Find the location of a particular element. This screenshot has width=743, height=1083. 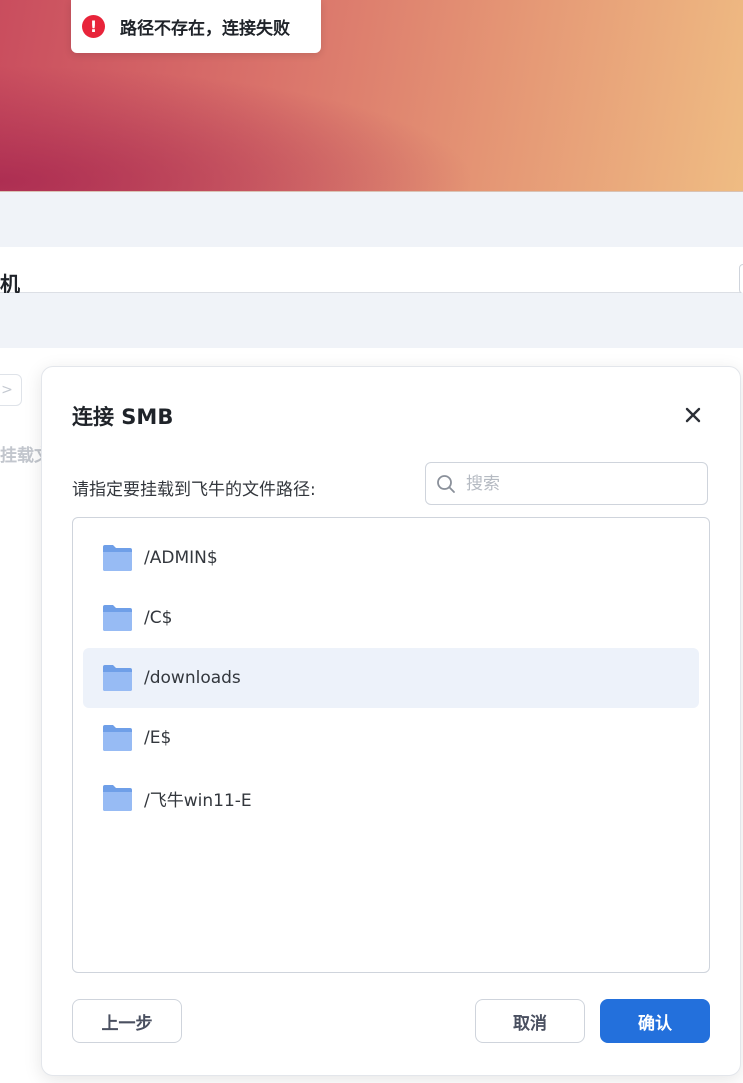

path-prompt: 请指定要挂载到飞牛的文件路径: is located at coordinates (194, 490).